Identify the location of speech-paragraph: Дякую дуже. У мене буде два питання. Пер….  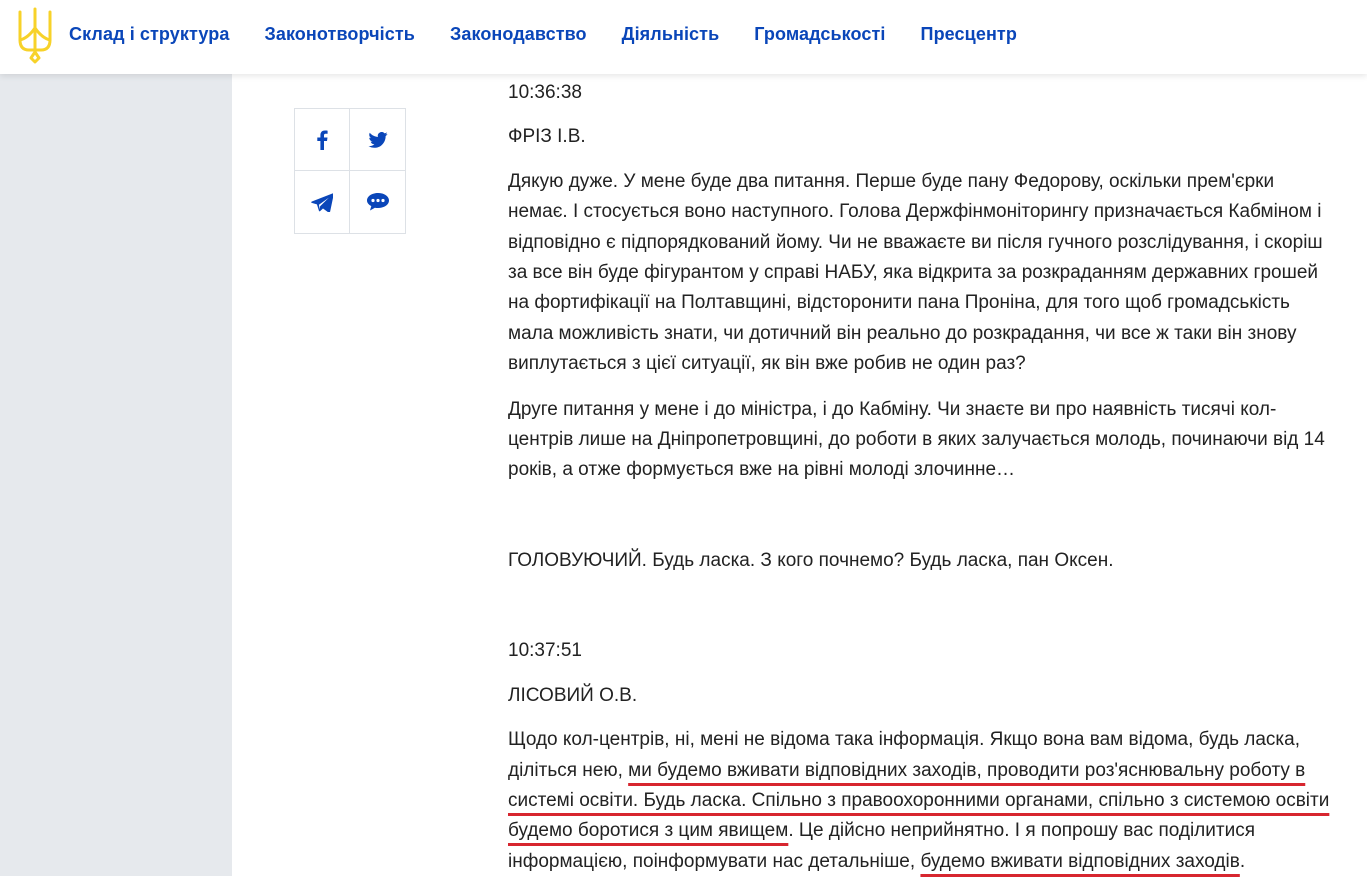
(915, 272).